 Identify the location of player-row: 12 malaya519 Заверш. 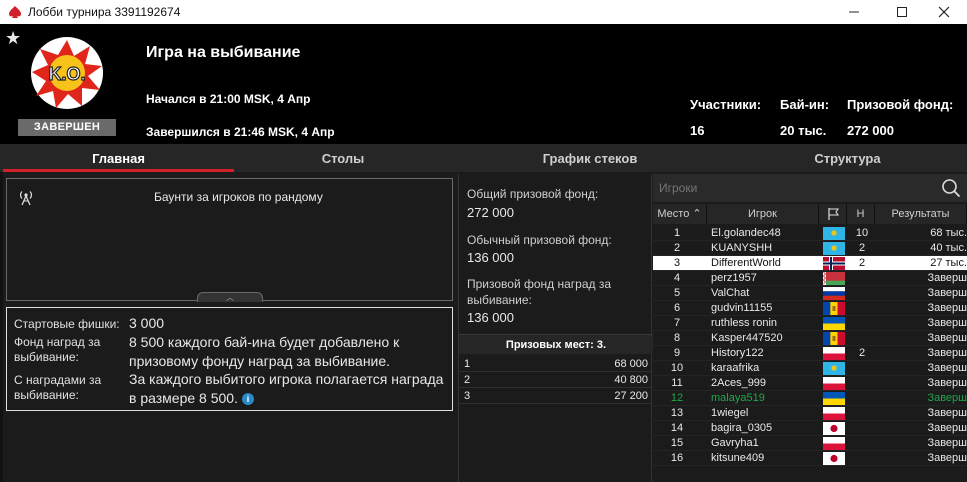
(810, 398).